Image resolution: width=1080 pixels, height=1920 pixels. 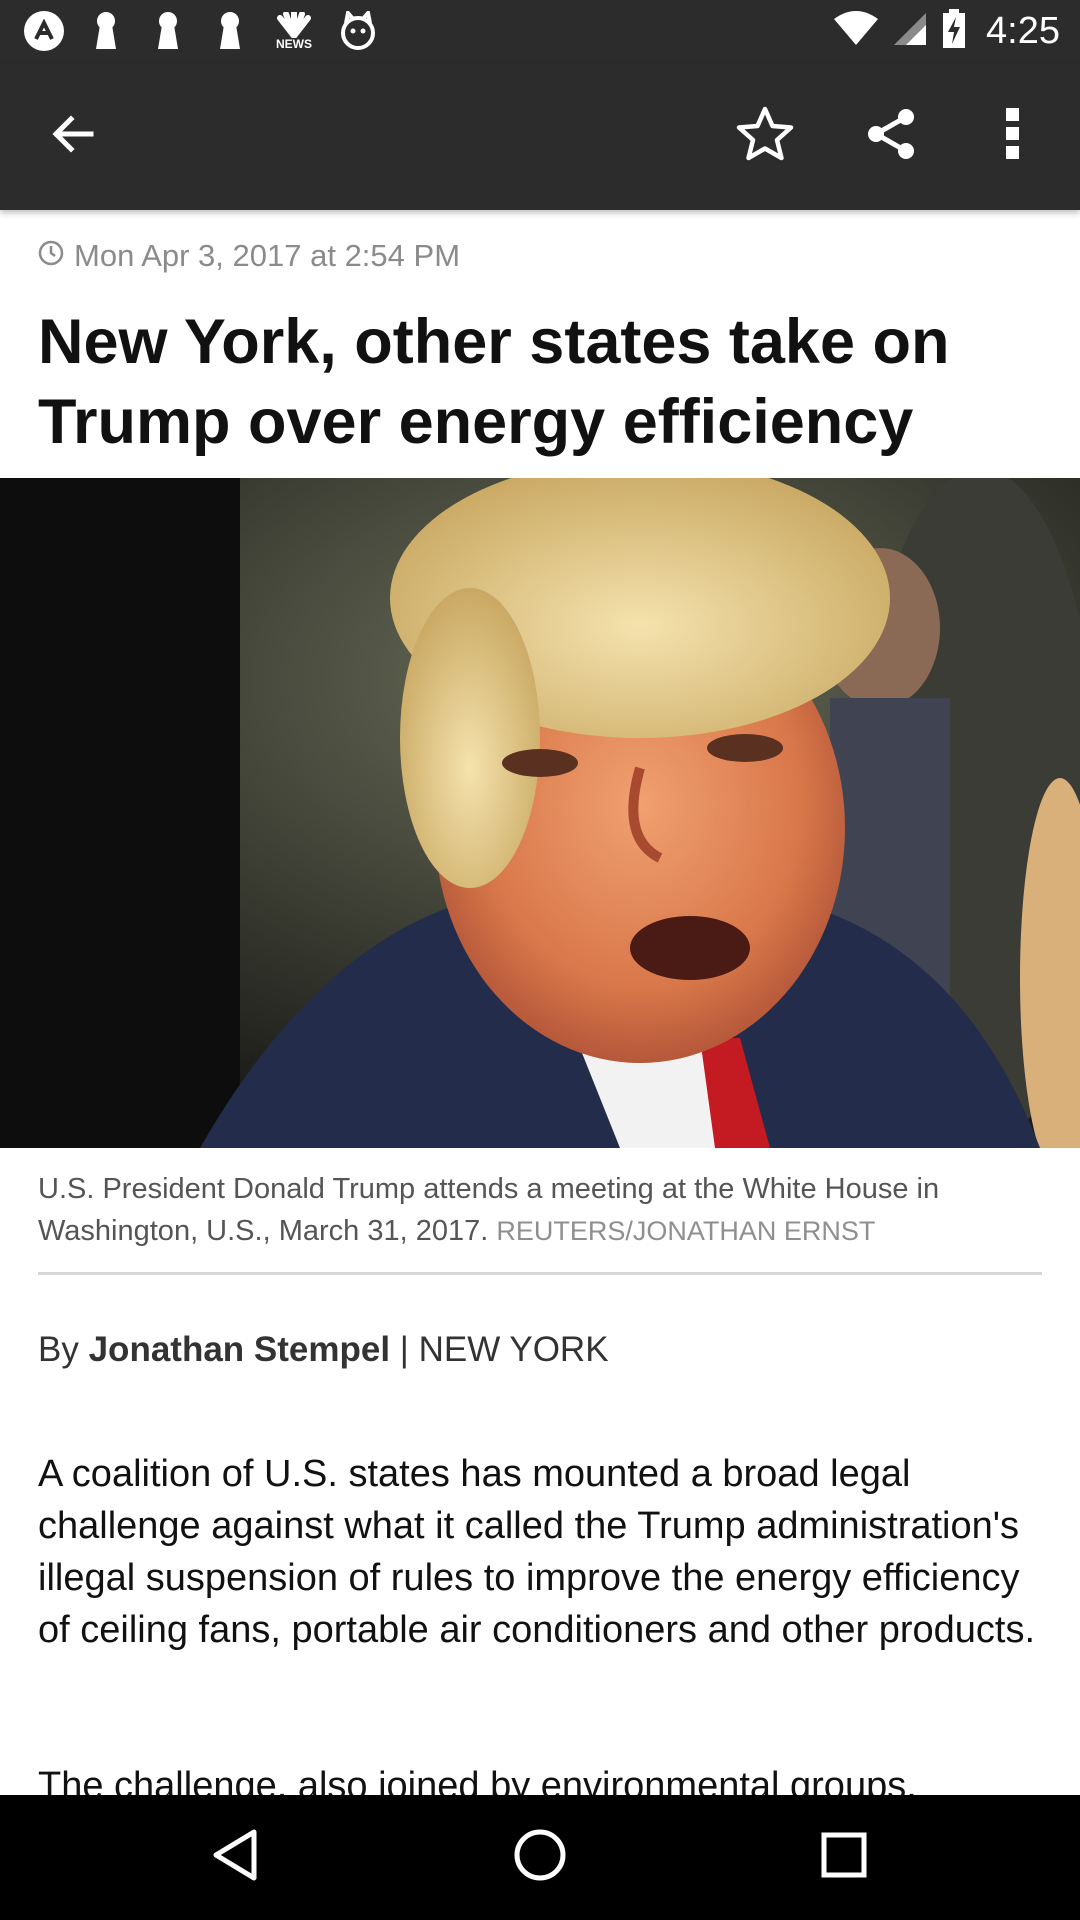 I want to click on share-button, so click(x=891, y=136).